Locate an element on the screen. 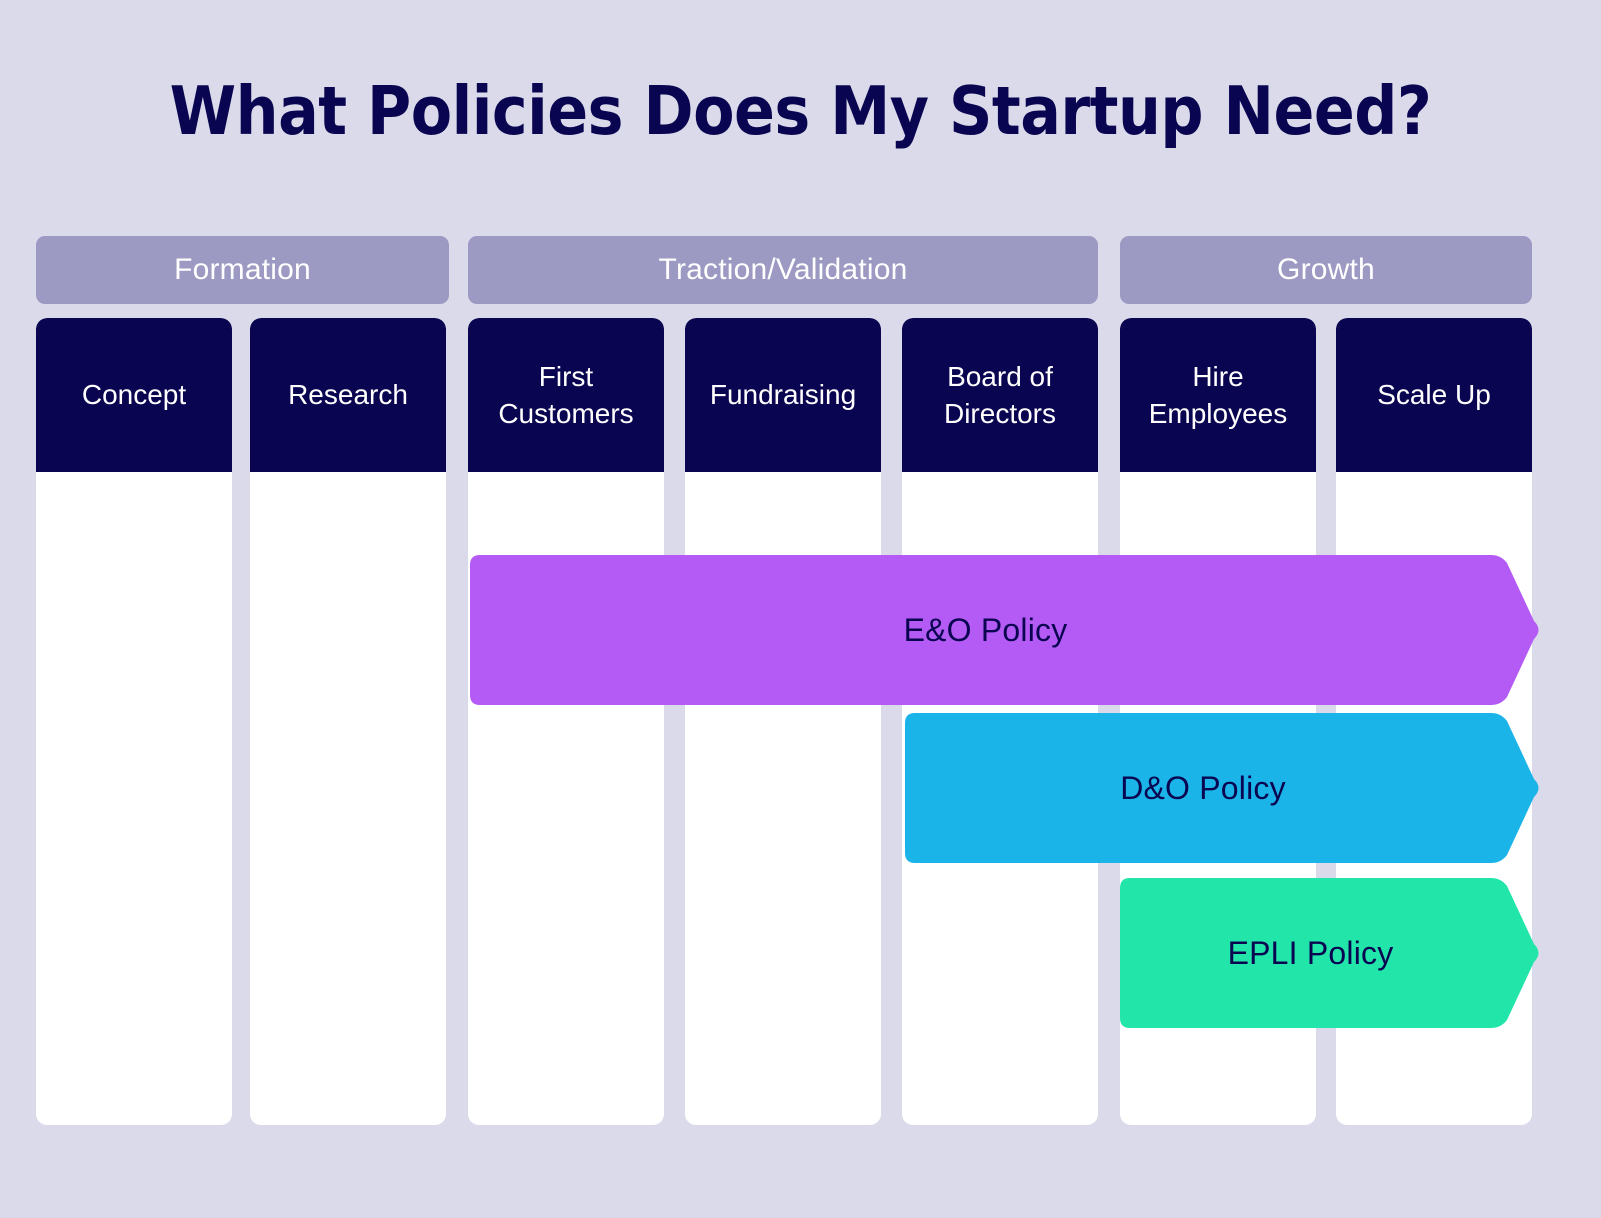 This screenshot has height=1218, width=1601. phase-header-band: Formation Traction/Validation Growth is located at coordinates (784, 270).